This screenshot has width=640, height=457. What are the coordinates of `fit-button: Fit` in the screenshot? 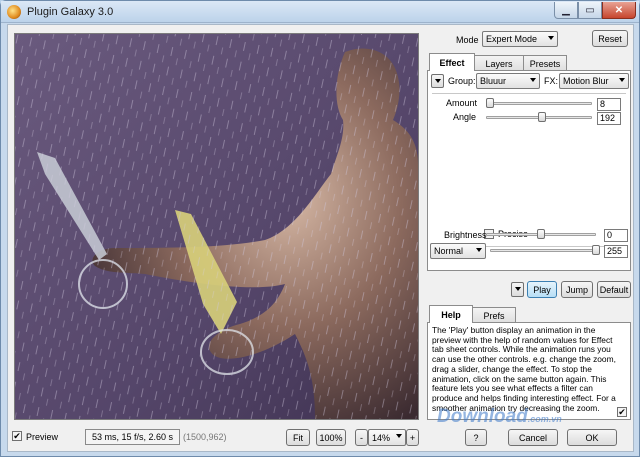 It's located at (298, 437).